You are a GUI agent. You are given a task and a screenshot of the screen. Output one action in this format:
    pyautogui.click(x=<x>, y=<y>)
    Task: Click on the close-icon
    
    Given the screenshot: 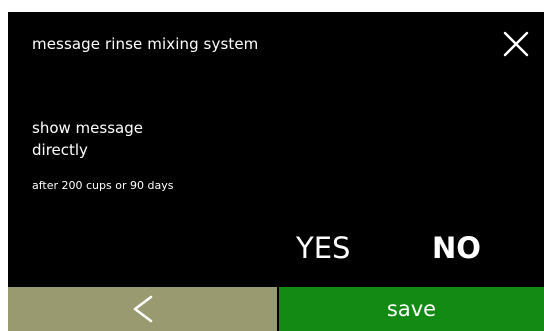 What is the action you would take?
    pyautogui.click(x=516, y=44)
    